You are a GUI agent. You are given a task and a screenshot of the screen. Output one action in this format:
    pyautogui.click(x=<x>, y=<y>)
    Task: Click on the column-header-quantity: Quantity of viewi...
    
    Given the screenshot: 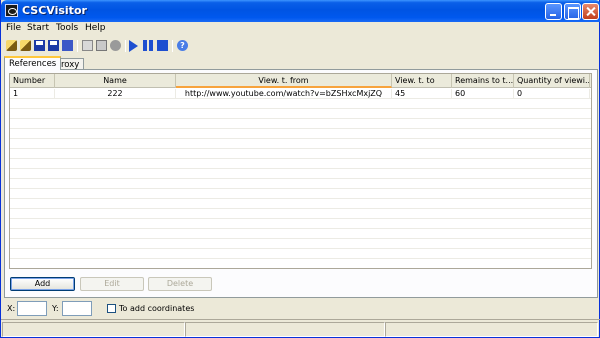 What is the action you would take?
    pyautogui.click(x=552, y=81)
    